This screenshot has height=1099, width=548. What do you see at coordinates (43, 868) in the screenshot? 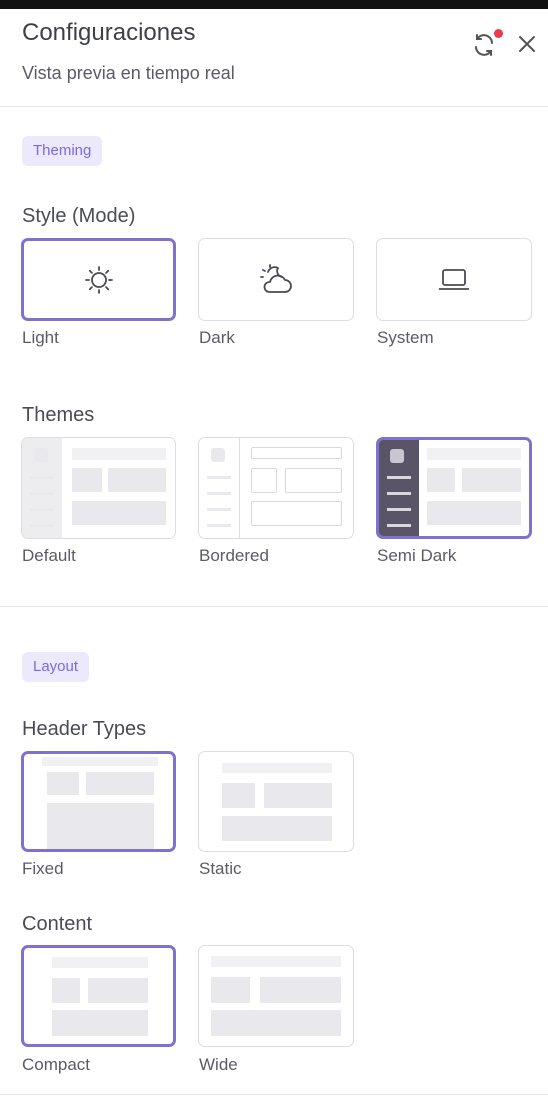
I see `header-fixed-label: Fixed` at bounding box center [43, 868].